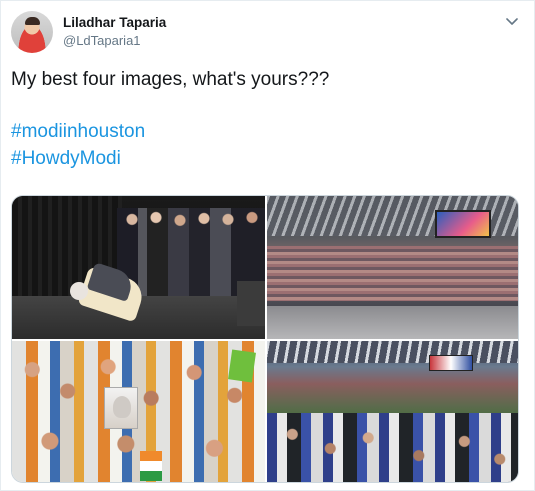  Describe the element at coordinates (170, 79) in the screenshot. I see `tweet-text: My best four images, what's yours???` at that location.